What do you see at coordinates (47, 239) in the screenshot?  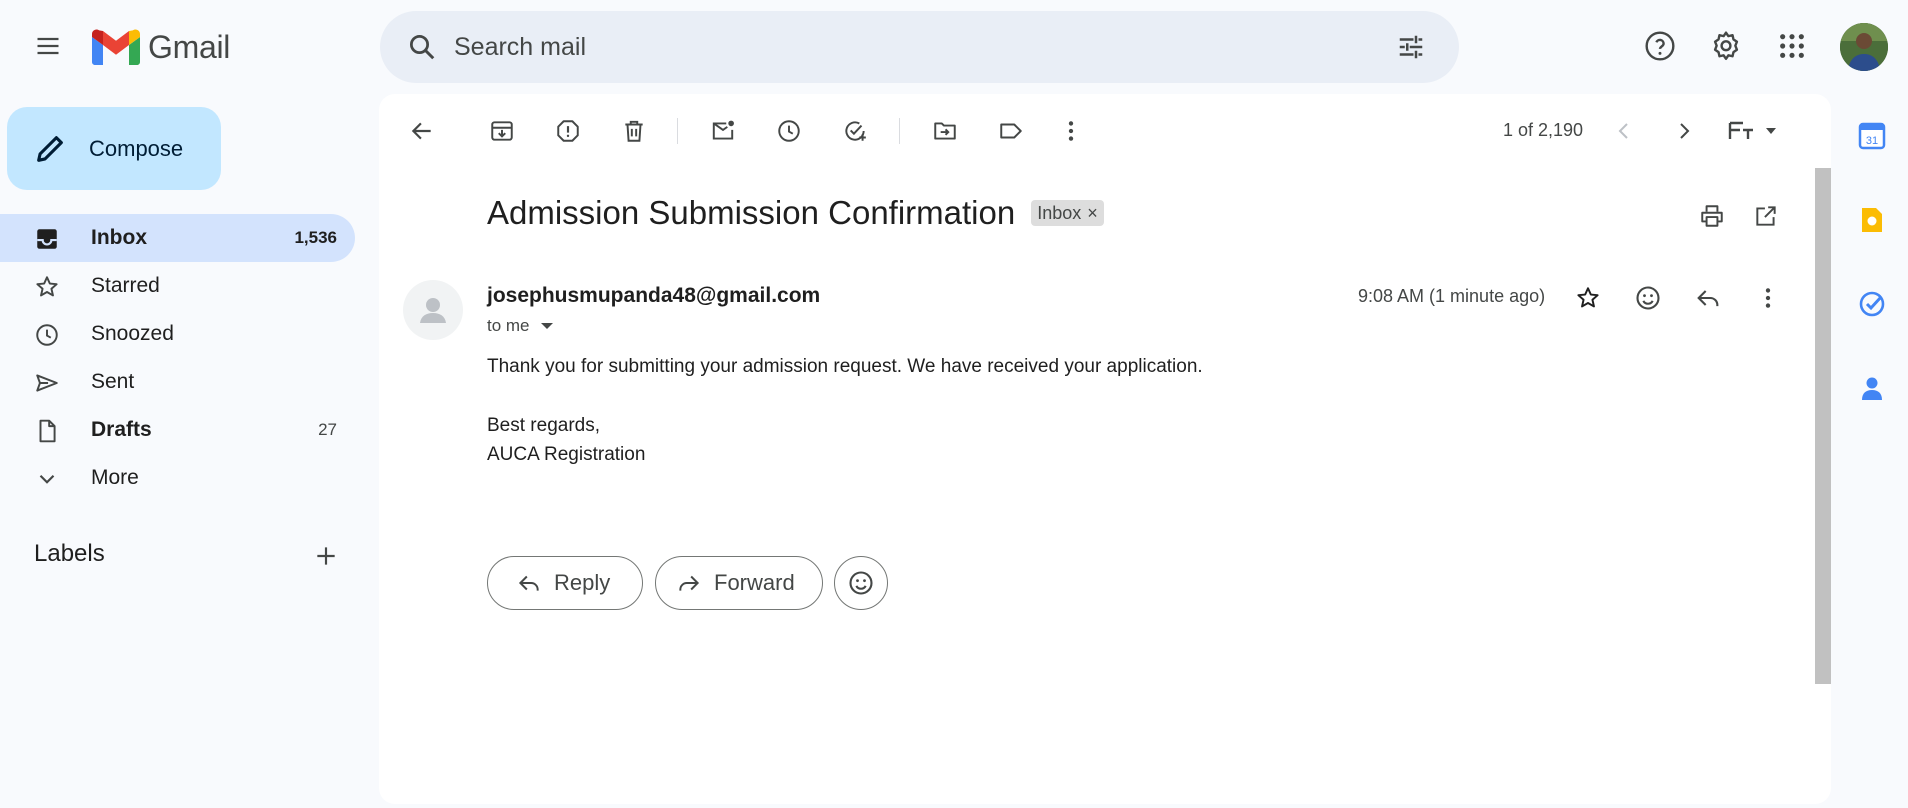 I see `inbox-icon` at bounding box center [47, 239].